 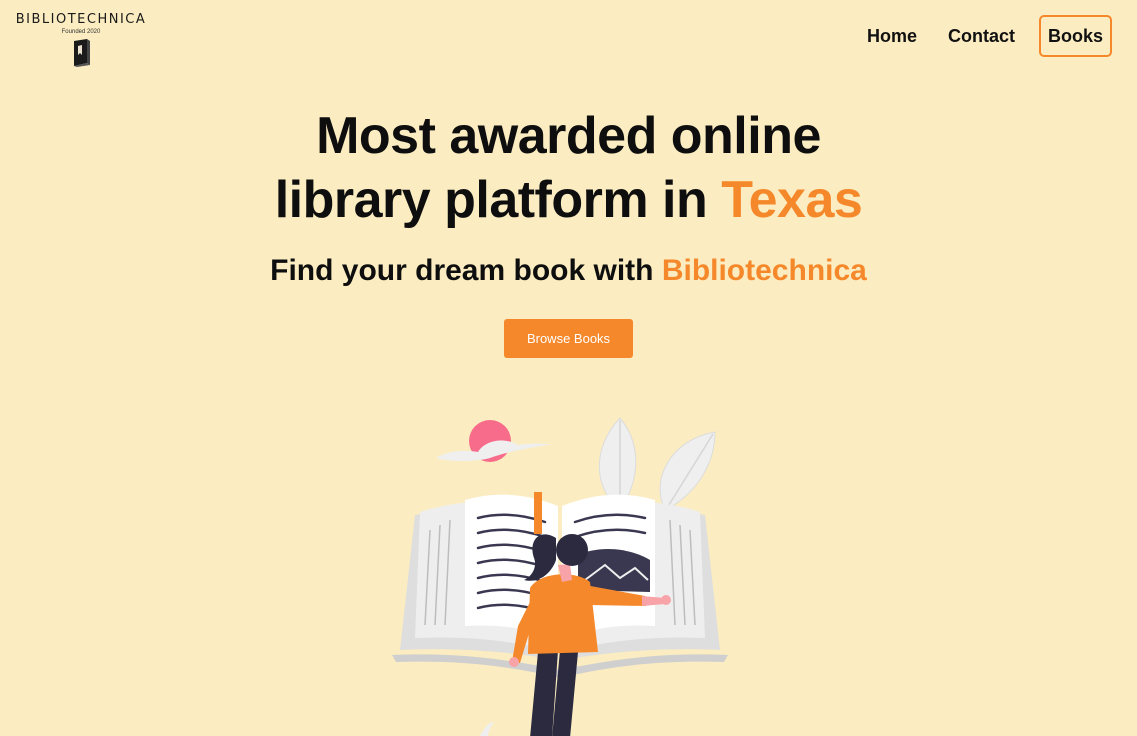 I want to click on main-nav: Home Contact Books, so click(x=974, y=36).